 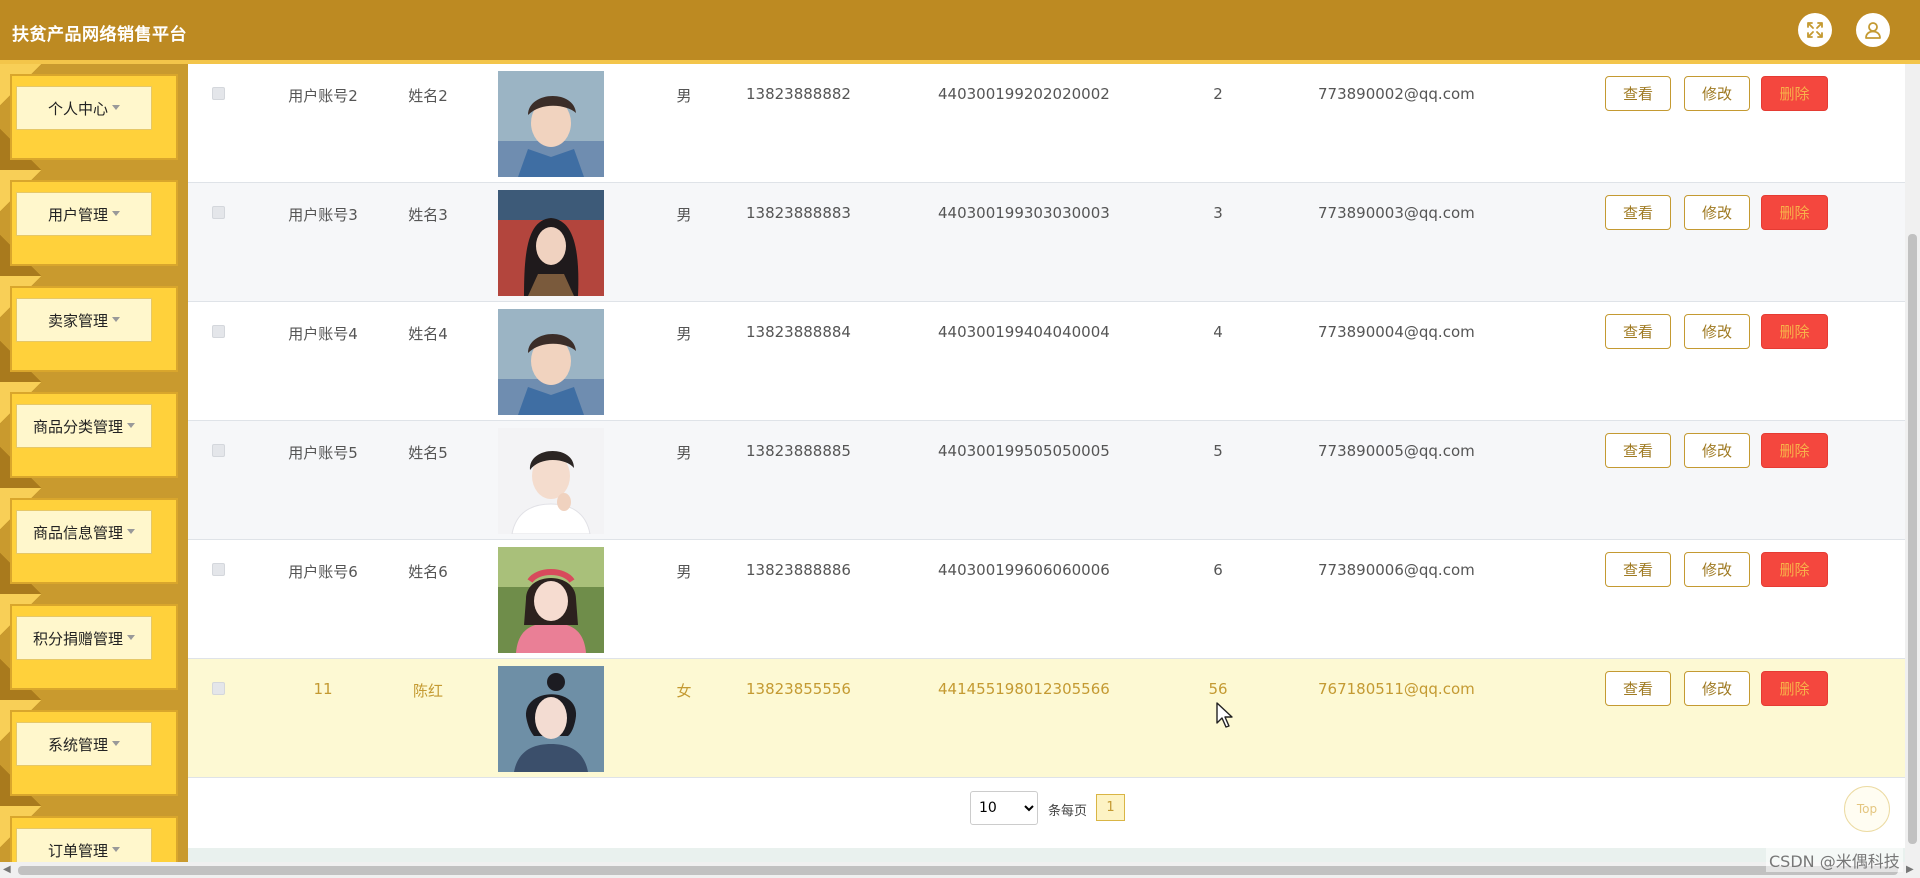 I want to click on sidebar-item-label: 系统管理, so click(x=77, y=744).